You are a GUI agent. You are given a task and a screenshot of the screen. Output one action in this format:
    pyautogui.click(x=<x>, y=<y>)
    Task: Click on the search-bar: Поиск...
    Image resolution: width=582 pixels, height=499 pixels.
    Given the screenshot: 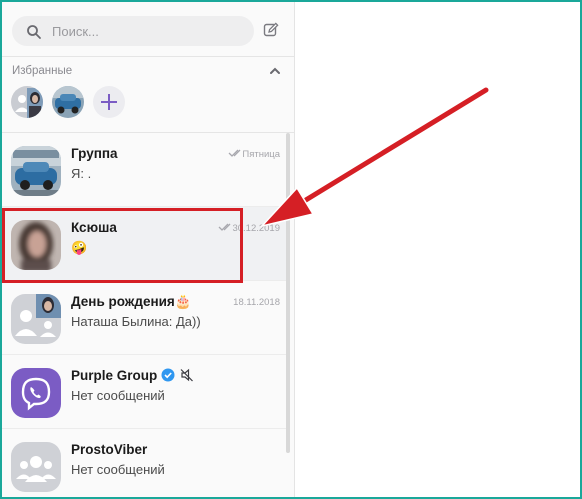 What is the action you would take?
    pyautogui.click(x=133, y=31)
    